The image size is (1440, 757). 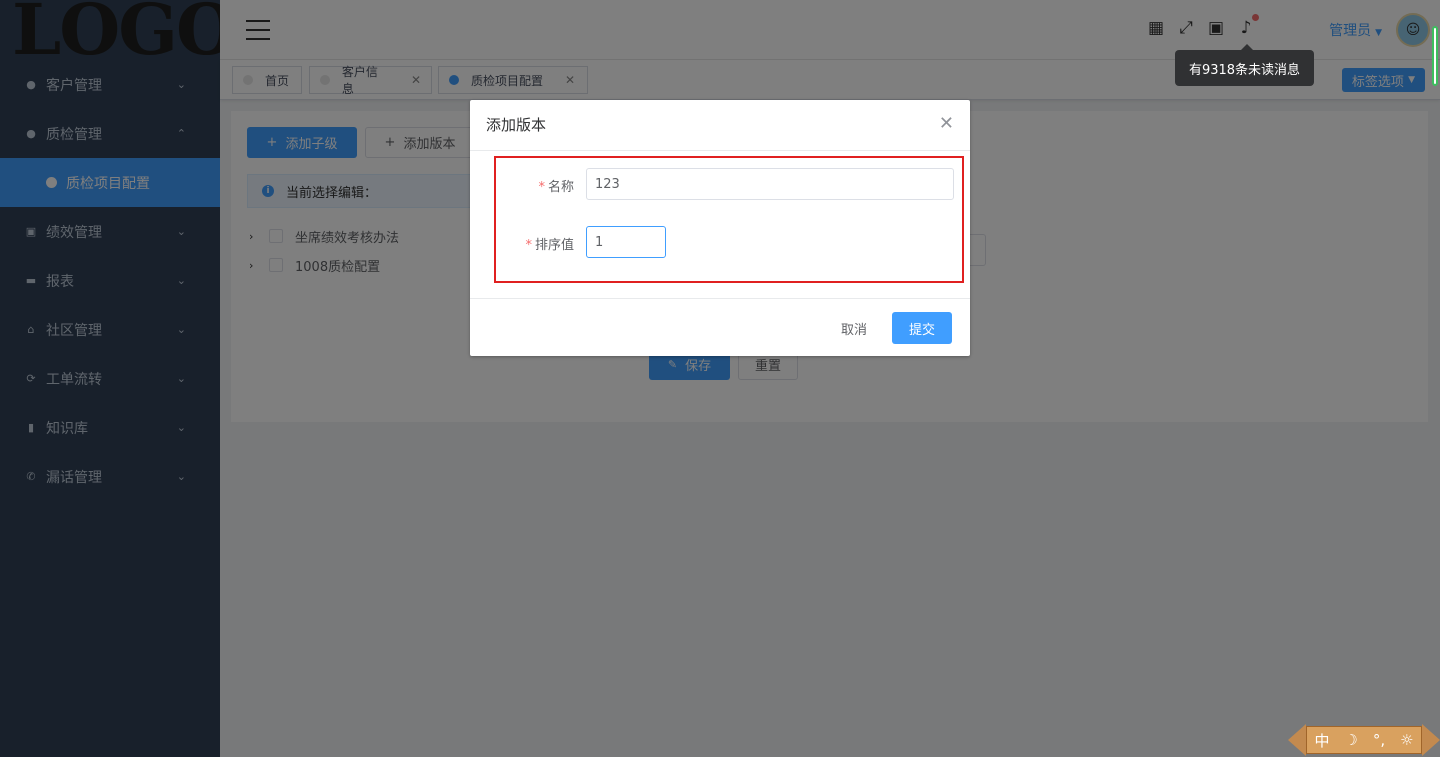 I want to click on ime-toolbar: 中 ☽ °, ☼, so click(x=1364, y=740).